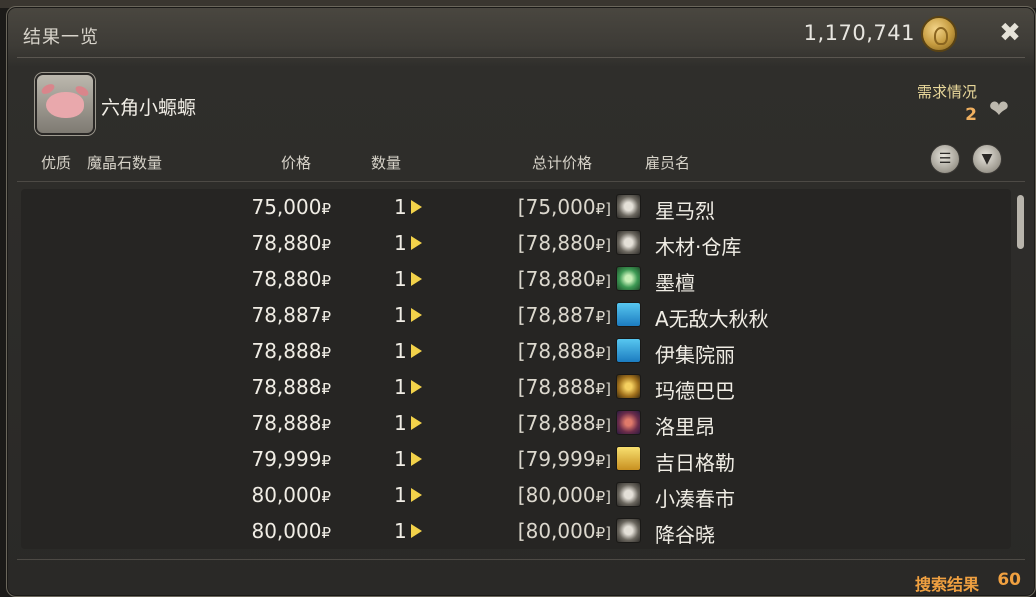 The image size is (1036, 597). Describe the element at coordinates (685, 211) in the screenshot. I see `retainer-name: 星马烈` at that location.